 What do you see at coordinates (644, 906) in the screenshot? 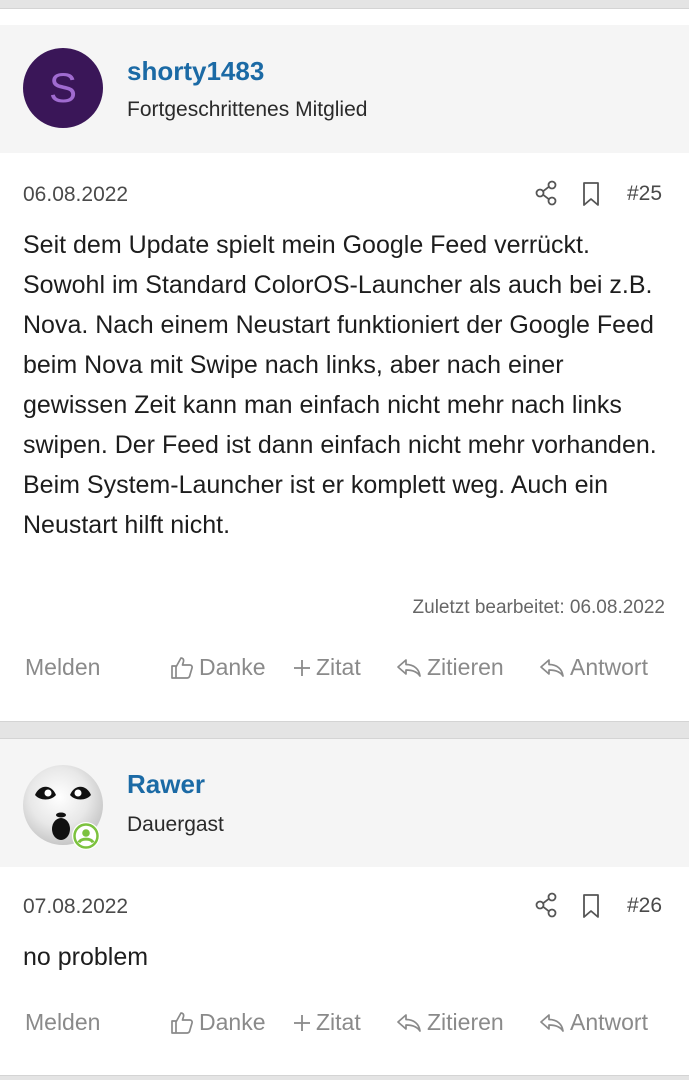
I see `post-number: #26` at bounding box center [644, 906].